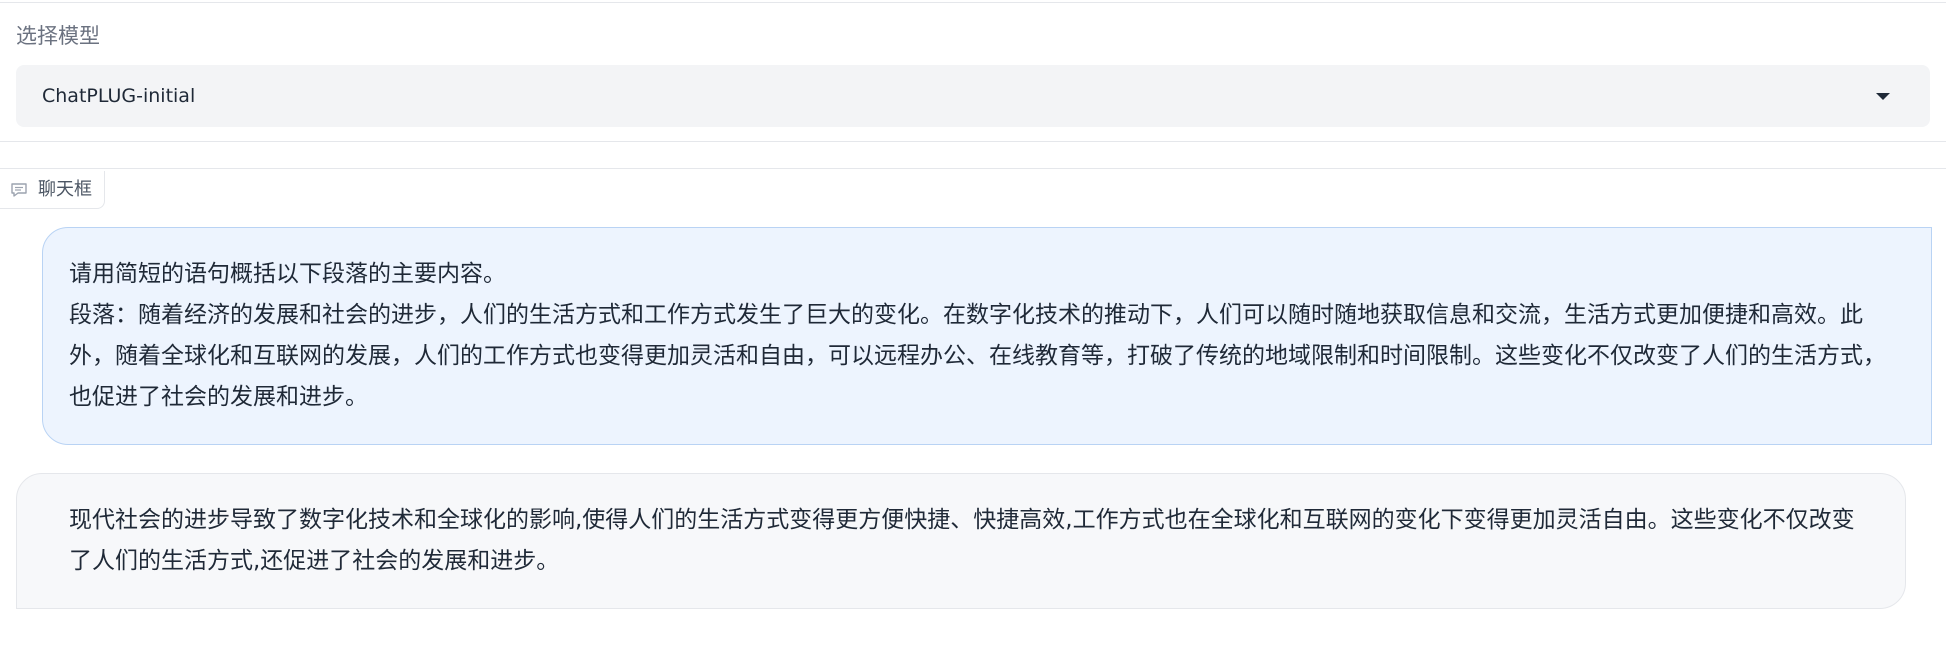  Describe the element at coordinates (58, 36) in the screenshot. I see `model-selector-label: 选择模型` at that location.